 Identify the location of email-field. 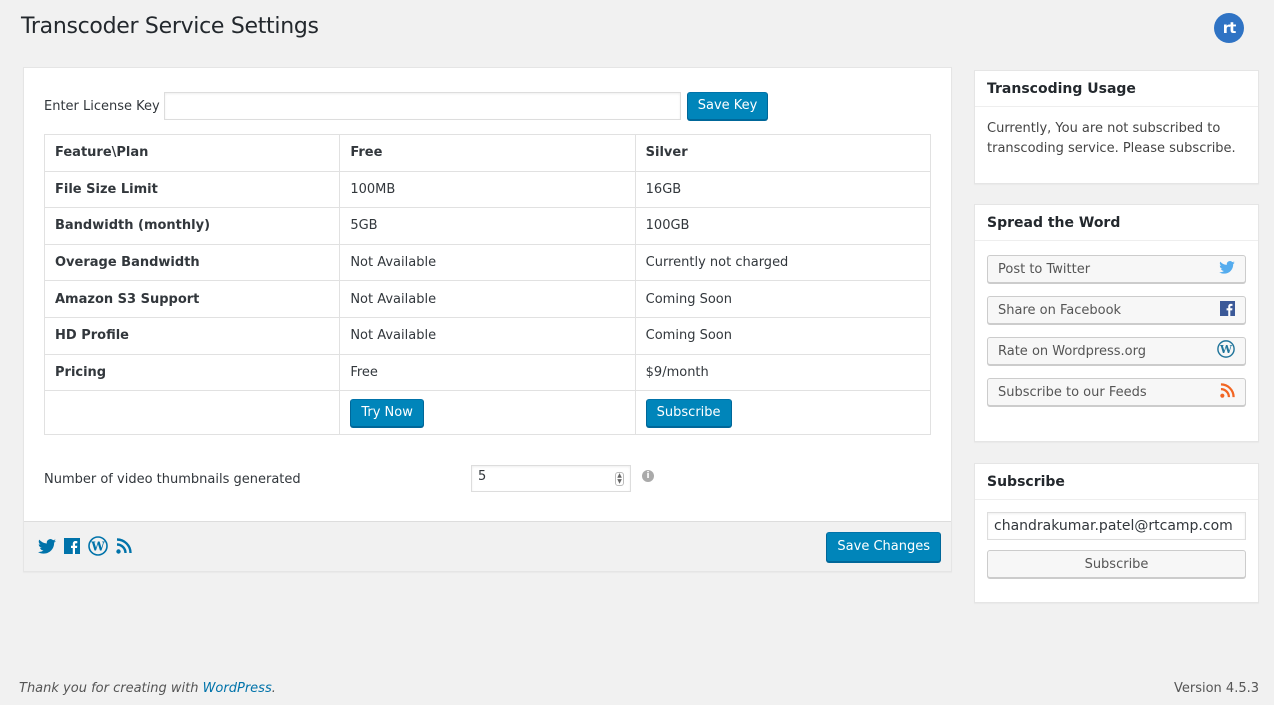
(1116, 526).